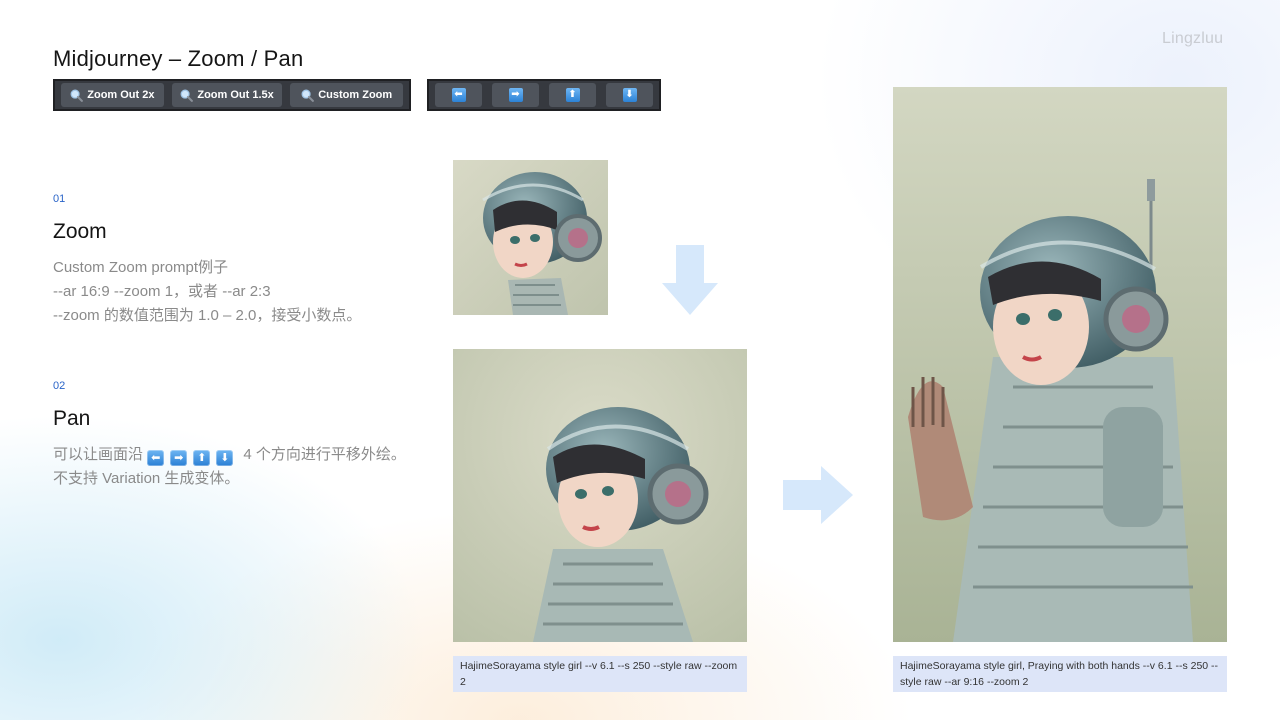 This screenshot has height=720, width=1280. Describe the element at coordinates (355, 95) in the screenshot. I see `custom-zoom-label: Custom Zoom` at that location.